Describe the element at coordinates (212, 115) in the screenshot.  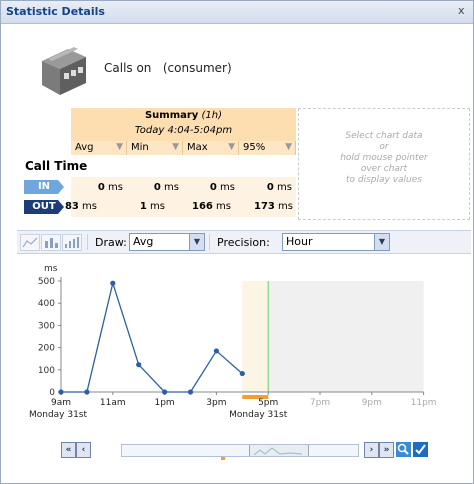
I see `summary-period: (1h)` at that location.